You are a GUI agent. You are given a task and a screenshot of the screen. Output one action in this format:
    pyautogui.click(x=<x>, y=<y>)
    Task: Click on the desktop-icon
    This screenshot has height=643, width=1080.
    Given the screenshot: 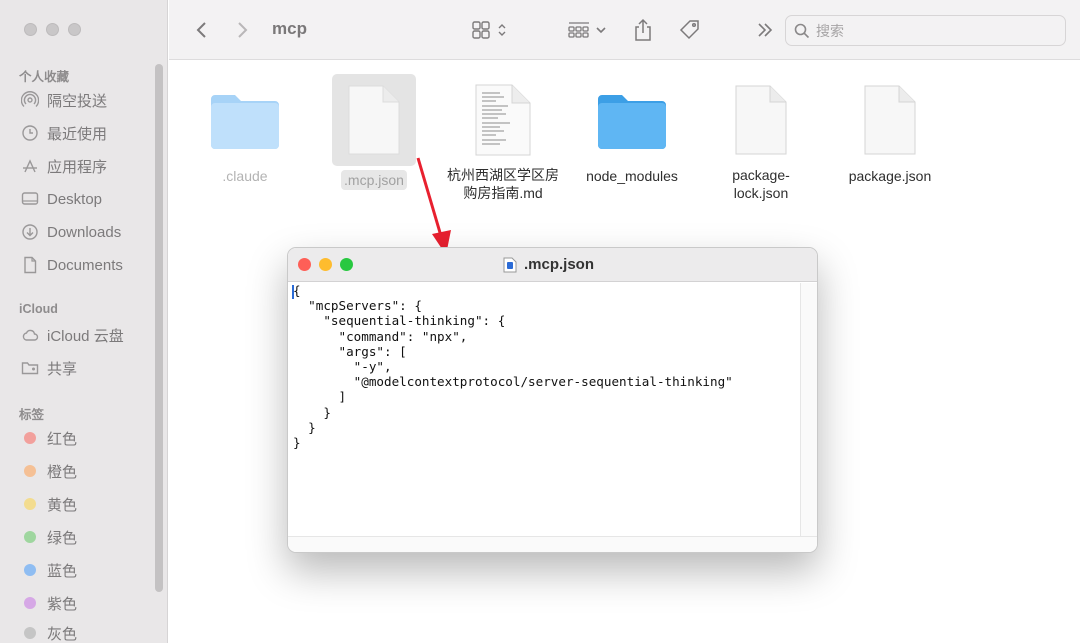 What is the action you would take?
    pyautogui.click(x=30, y=199)
    